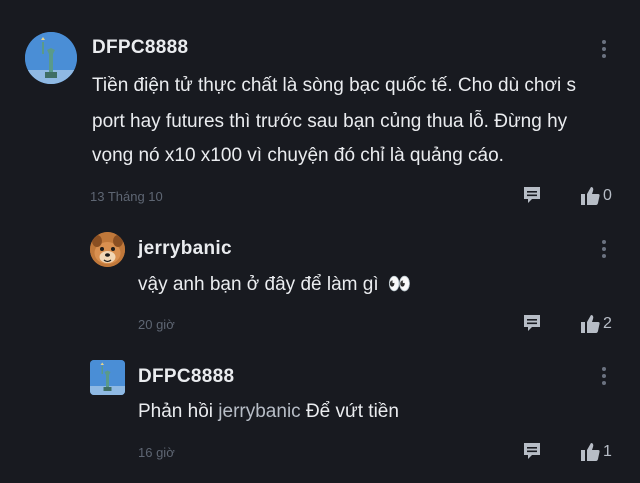 This screenshot has height=483, width=640. What do you see at coordinates (176, 411) in the screenshot?
I see `reply-prefix: Phản hồi` at bounding box center [176, 411].